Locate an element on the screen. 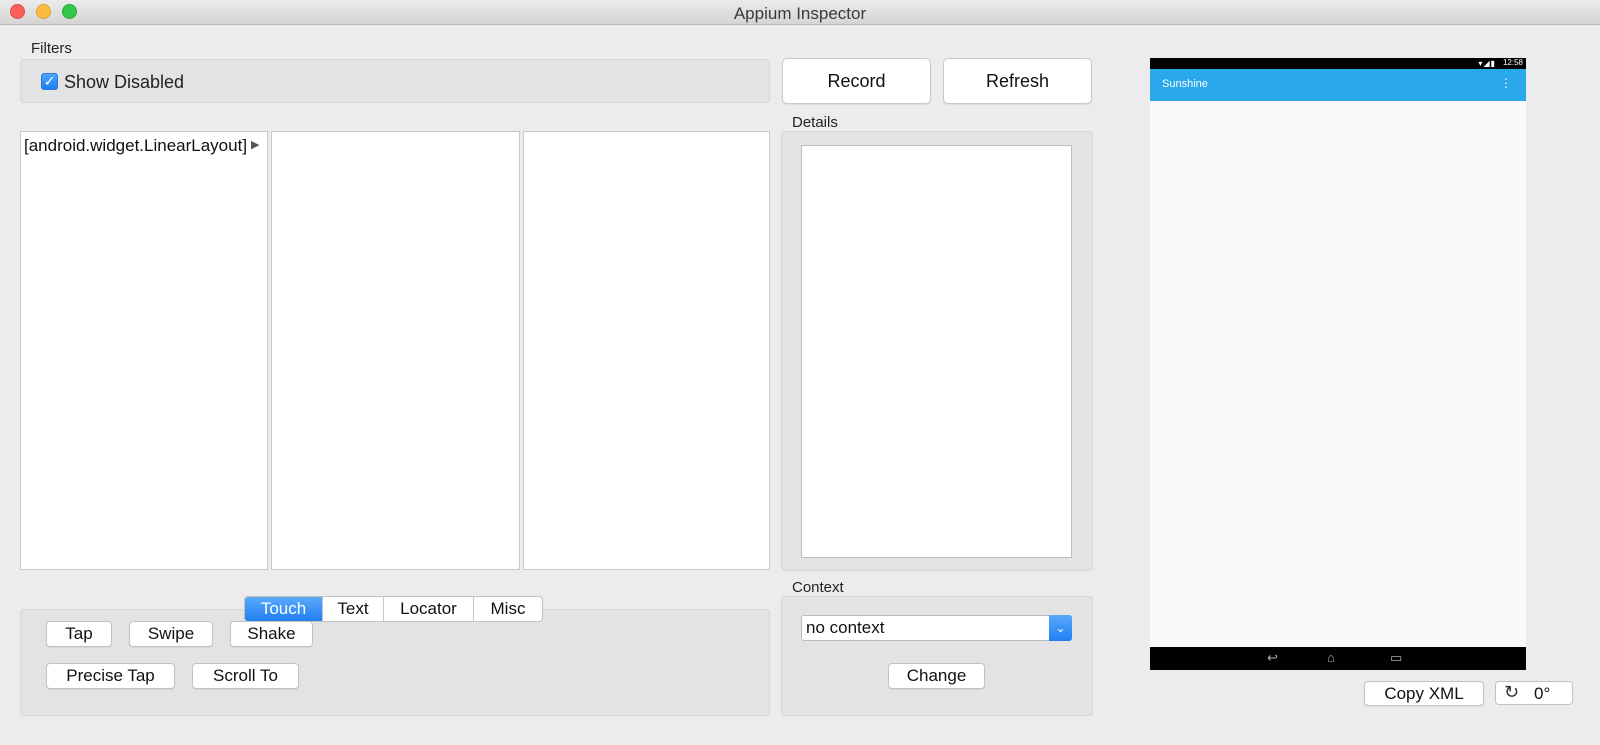  context-label: Context is located at coordinates (818, 587).